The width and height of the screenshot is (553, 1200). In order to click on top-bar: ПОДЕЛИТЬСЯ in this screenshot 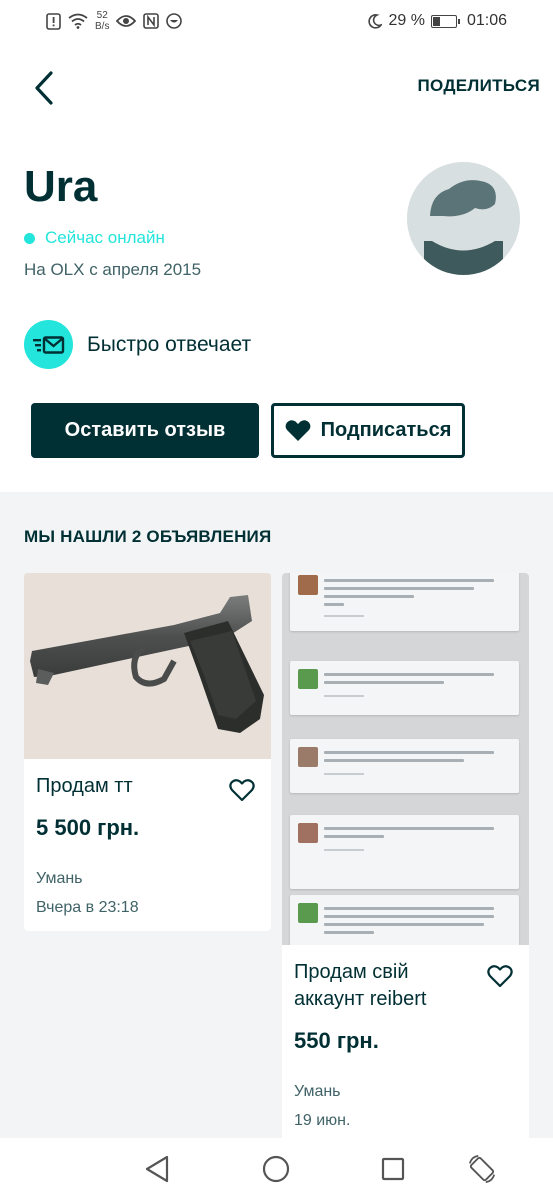, I will do `click(276, 88)`.